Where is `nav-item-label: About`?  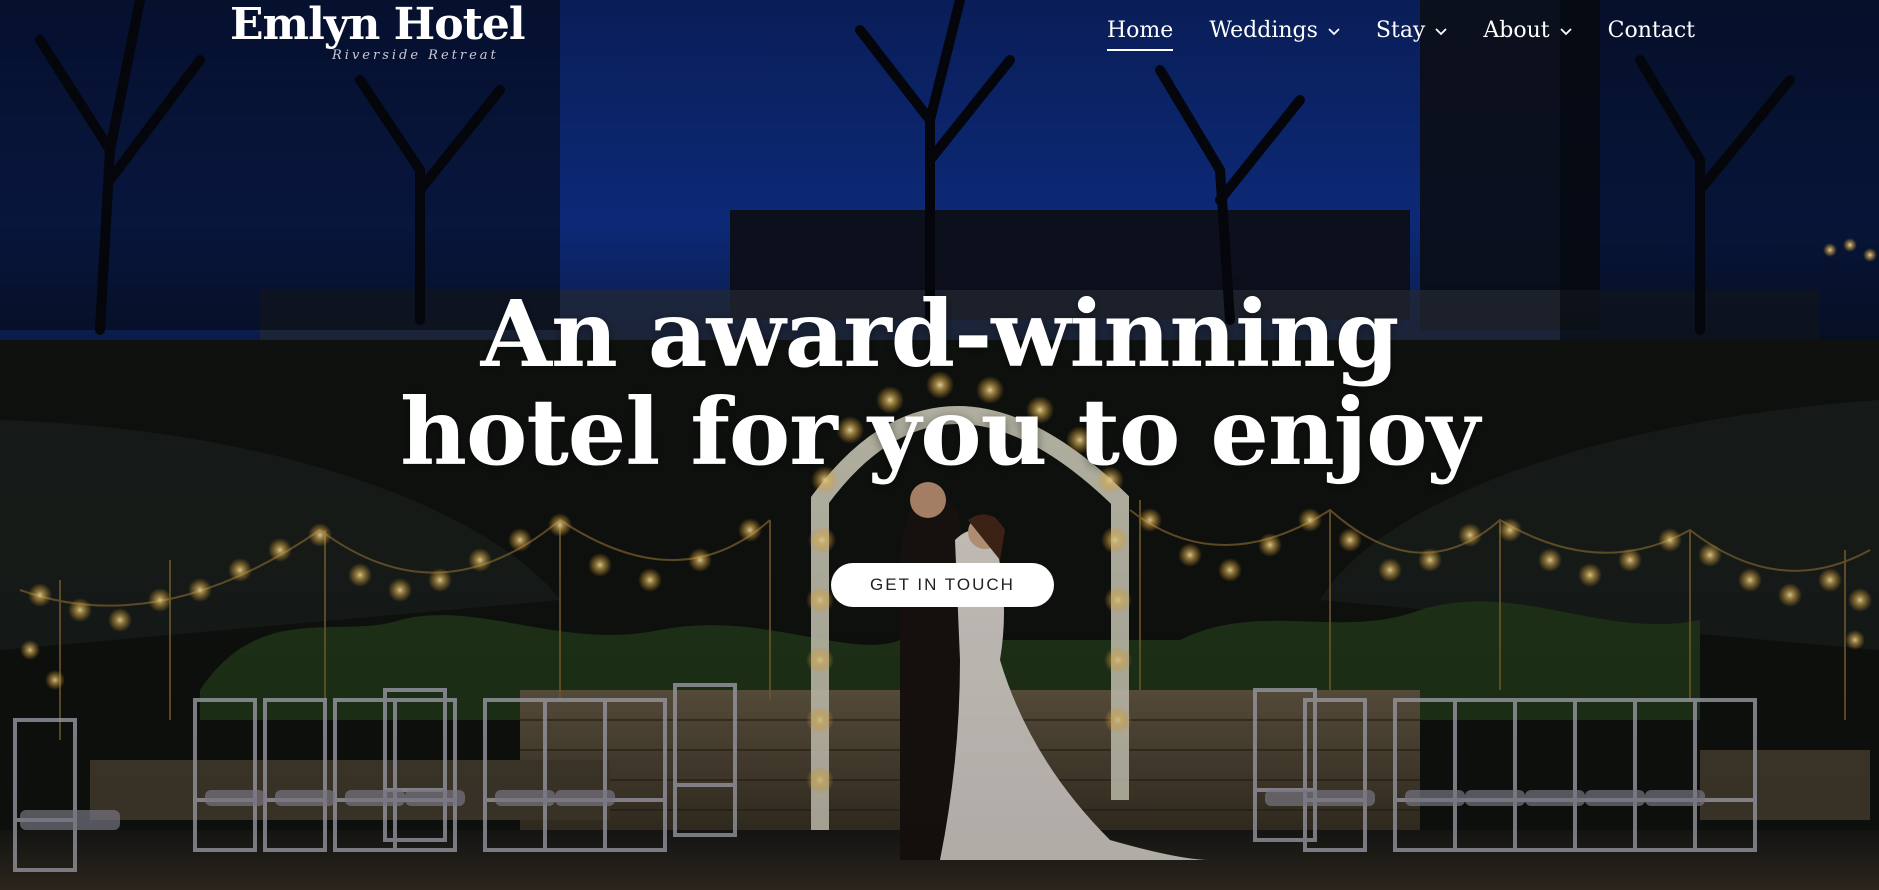
nav-item-label: About is located at coordinates (1516, 30).